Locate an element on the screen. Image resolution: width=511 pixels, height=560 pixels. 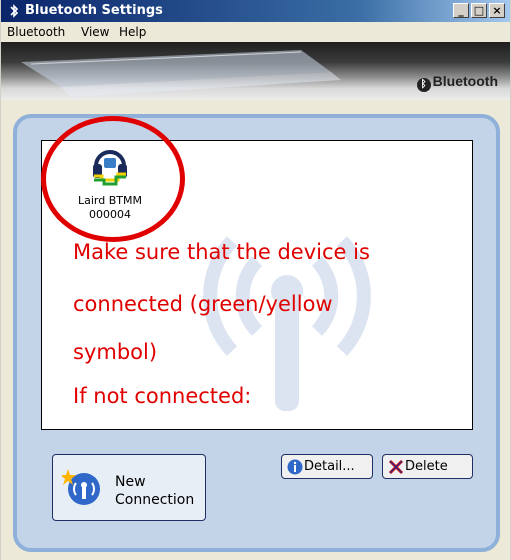
new-connection-label: New Connection is located at coordinates (155, 491).